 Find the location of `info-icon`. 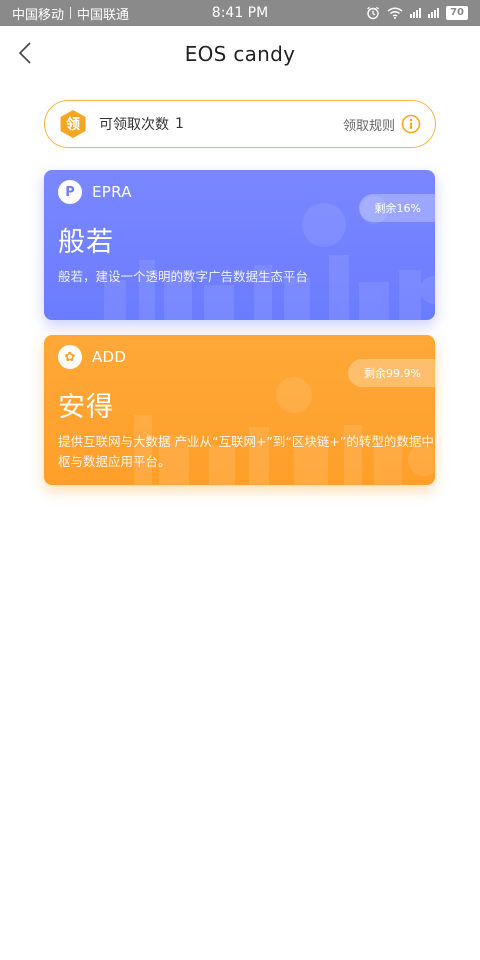

info-icon is located at coordinates (411, 124).